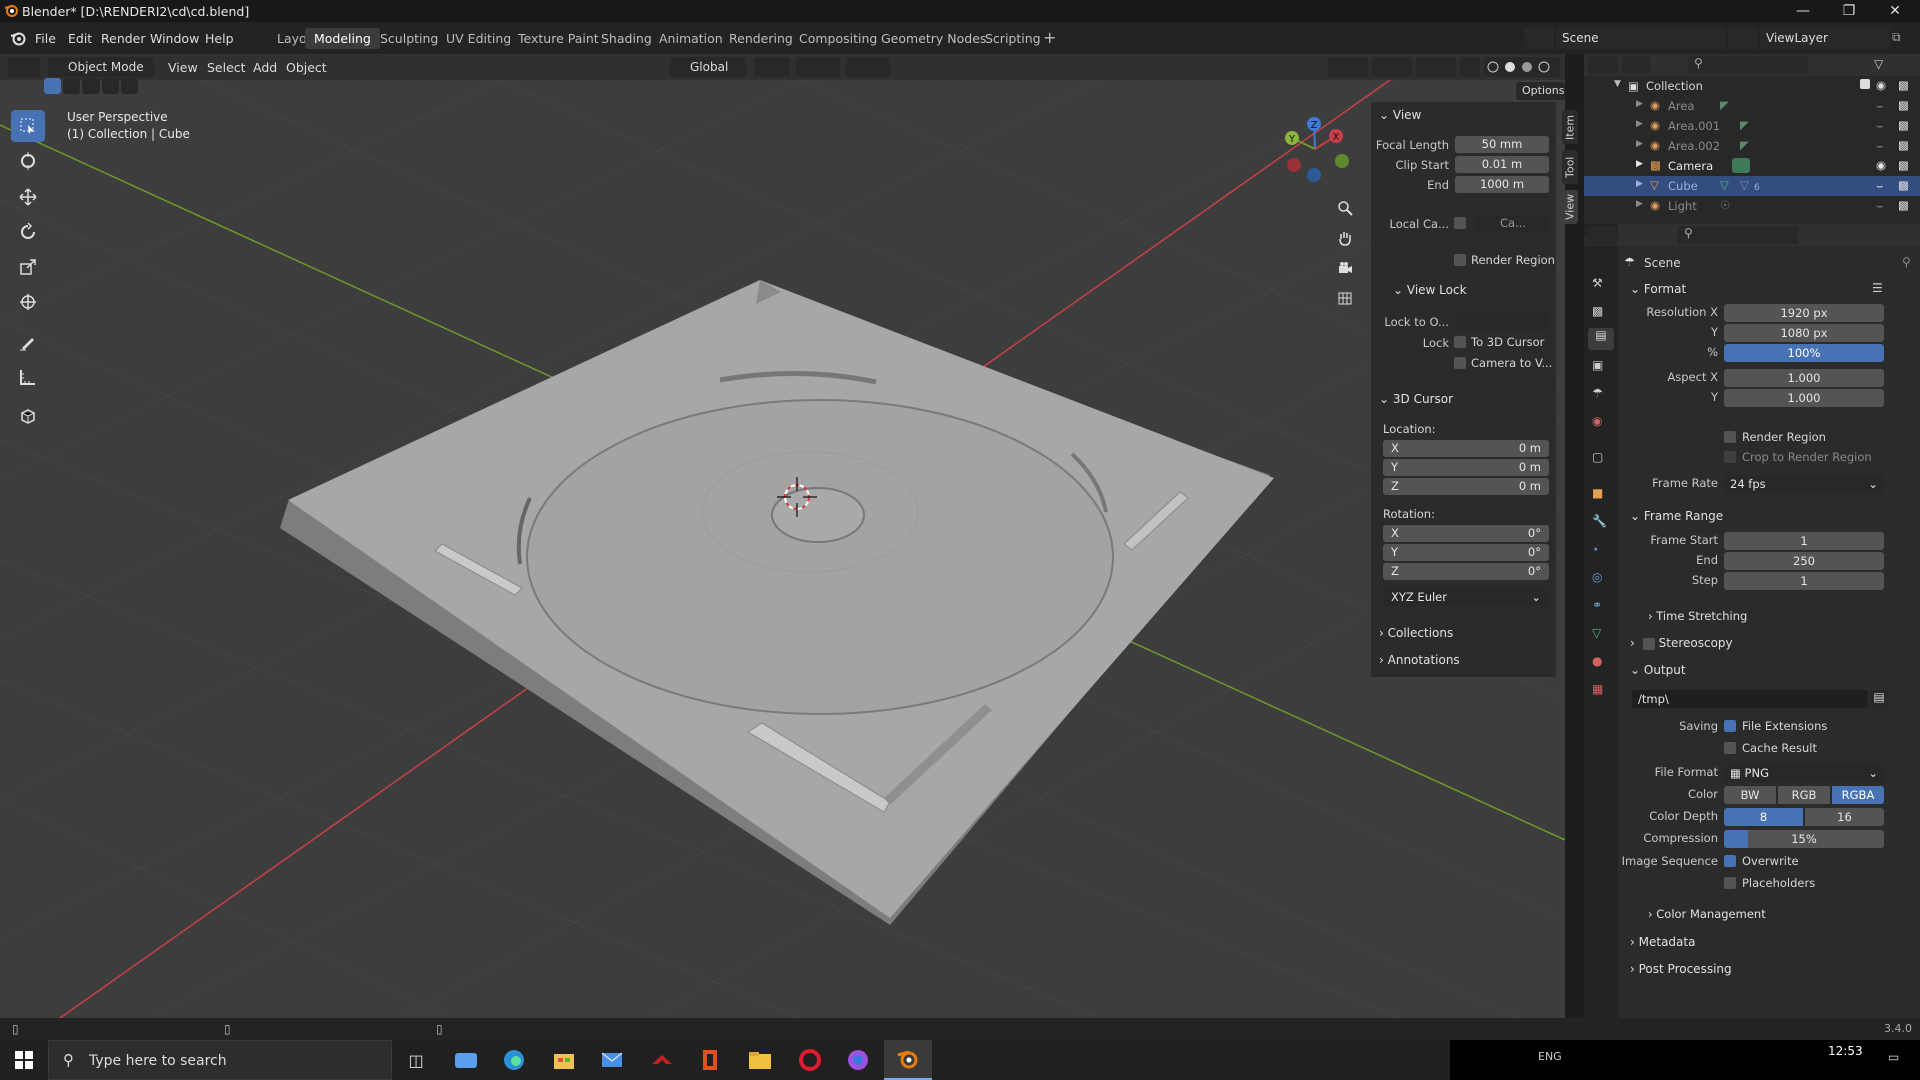 This screenshot has height=1080, width=1920. I want to click on color-management-header: › Color Management, so click(1707, 914).